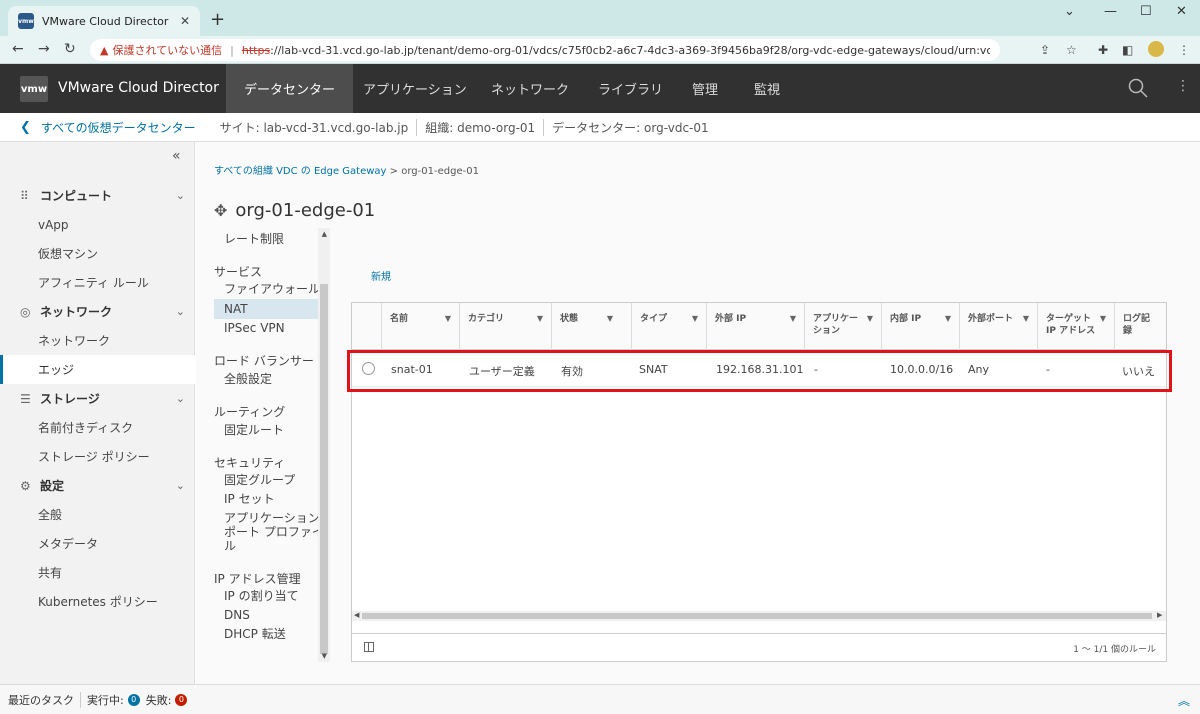 This screenshot has width=1200, height=714. I want to click on browser-tab: vmw VMware Cloud Director ✕, so click(104, 21).